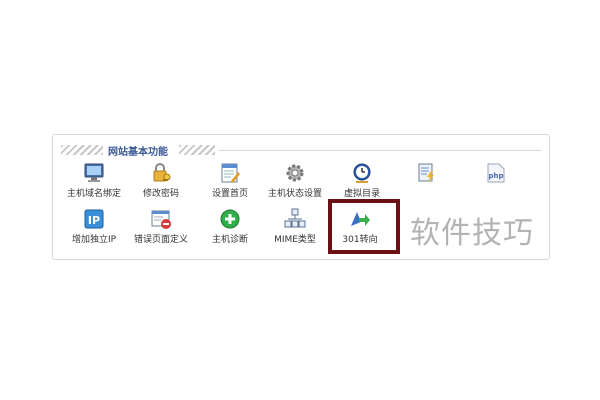 This screenshot has height=400, width=600. What do you see at coordinates (495, 176) in the screenshot?
I see `php-icon-text: php` at bounding box center [495, 176].